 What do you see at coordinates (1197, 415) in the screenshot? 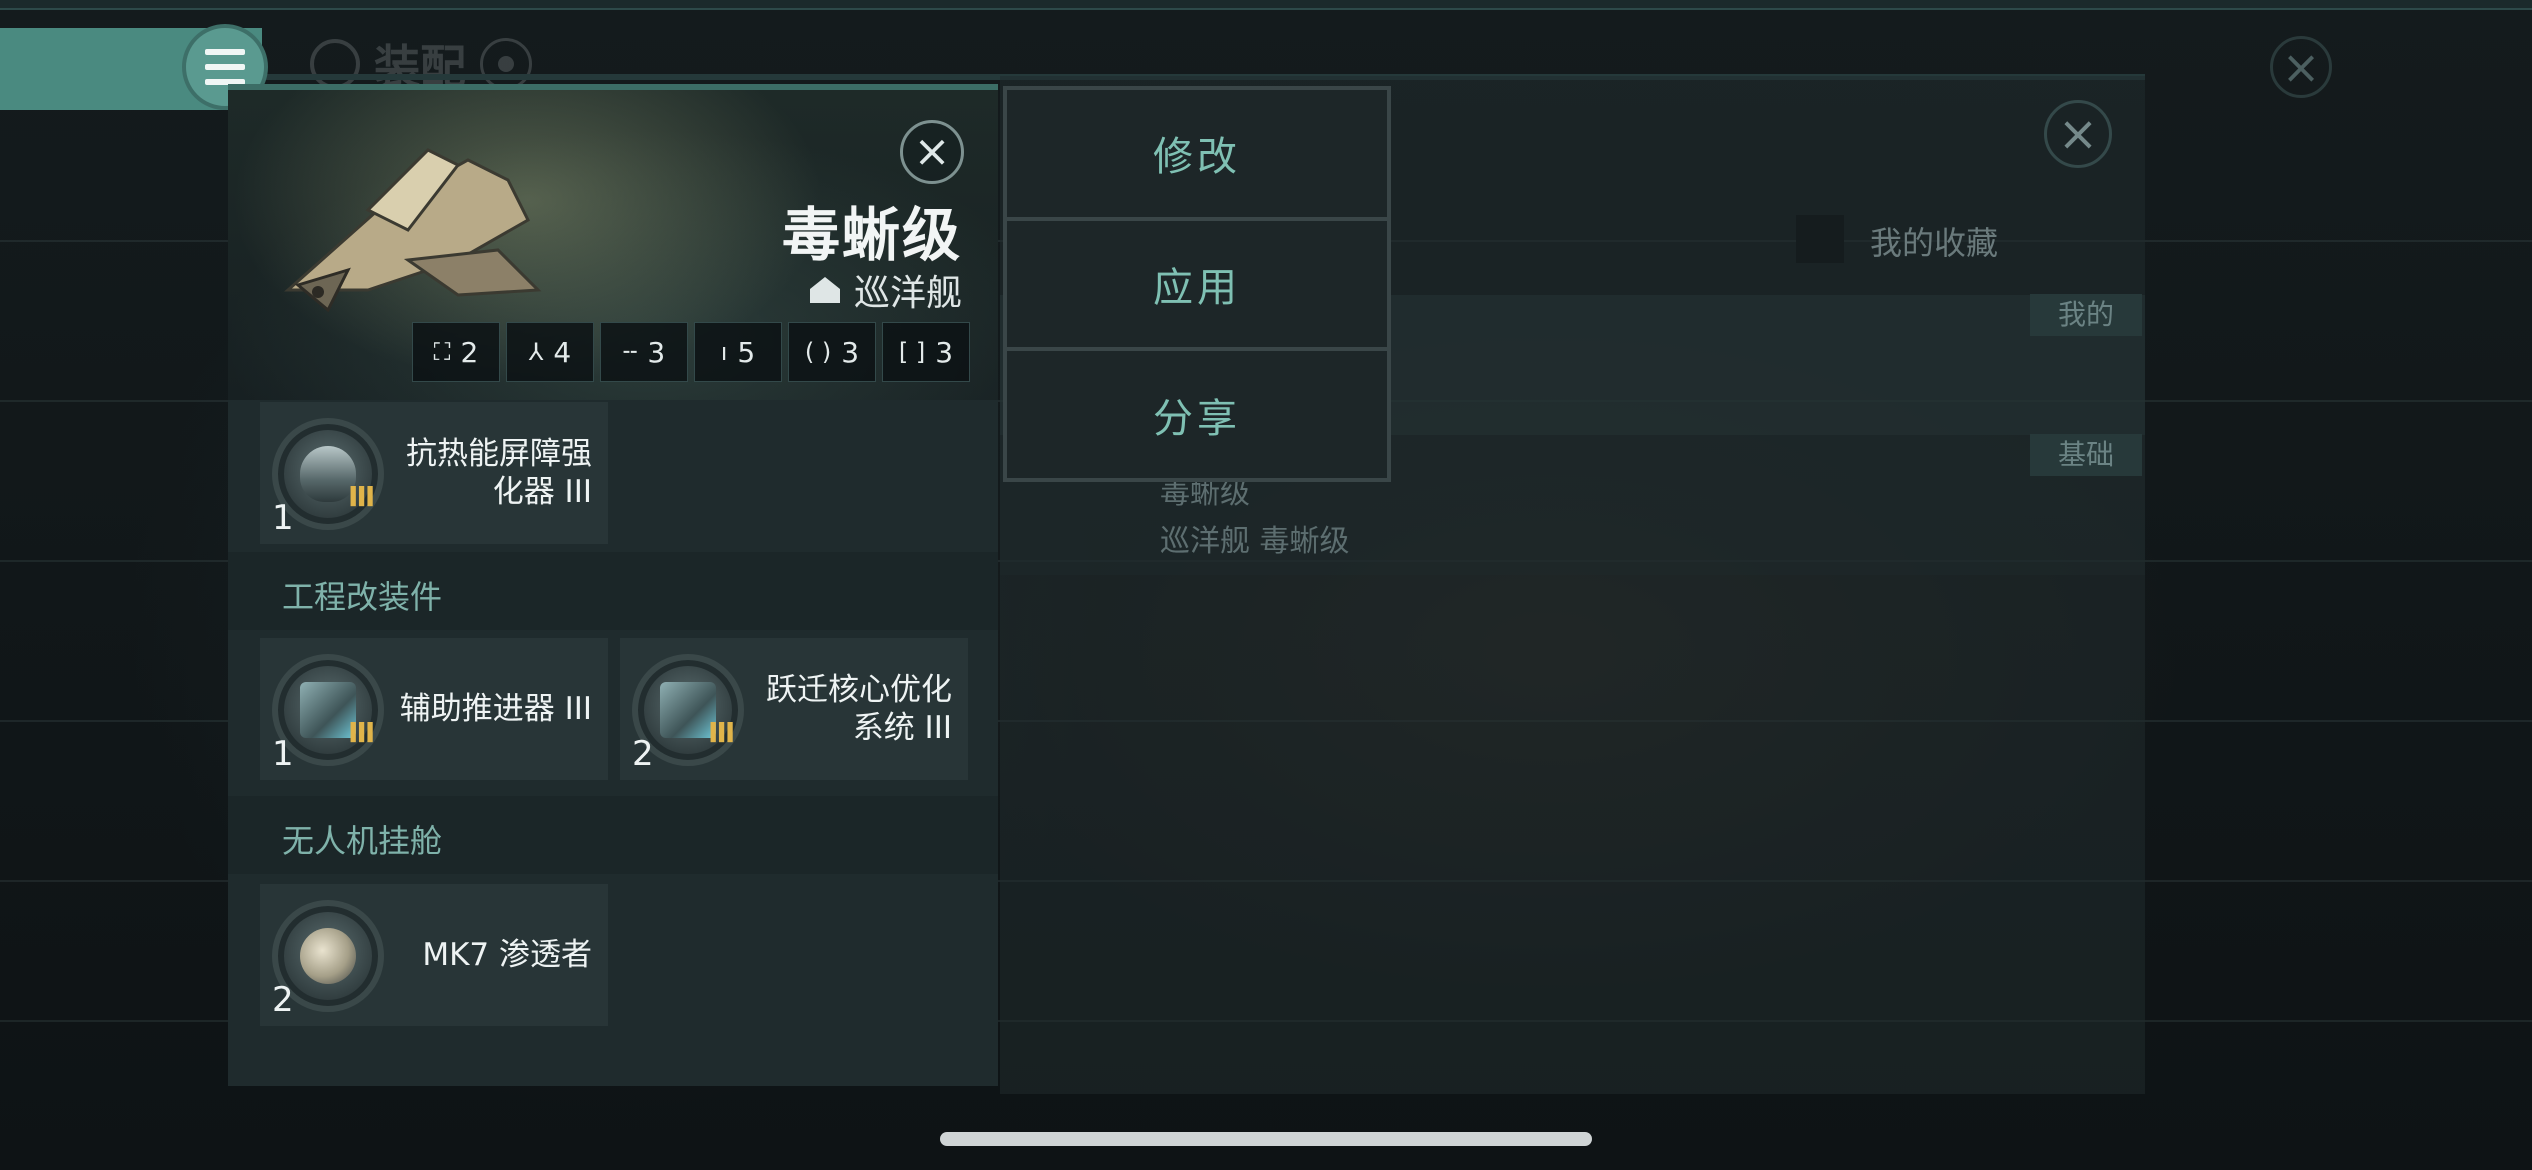
I see `share-button: 分享` at bounding box center [1197, 415].